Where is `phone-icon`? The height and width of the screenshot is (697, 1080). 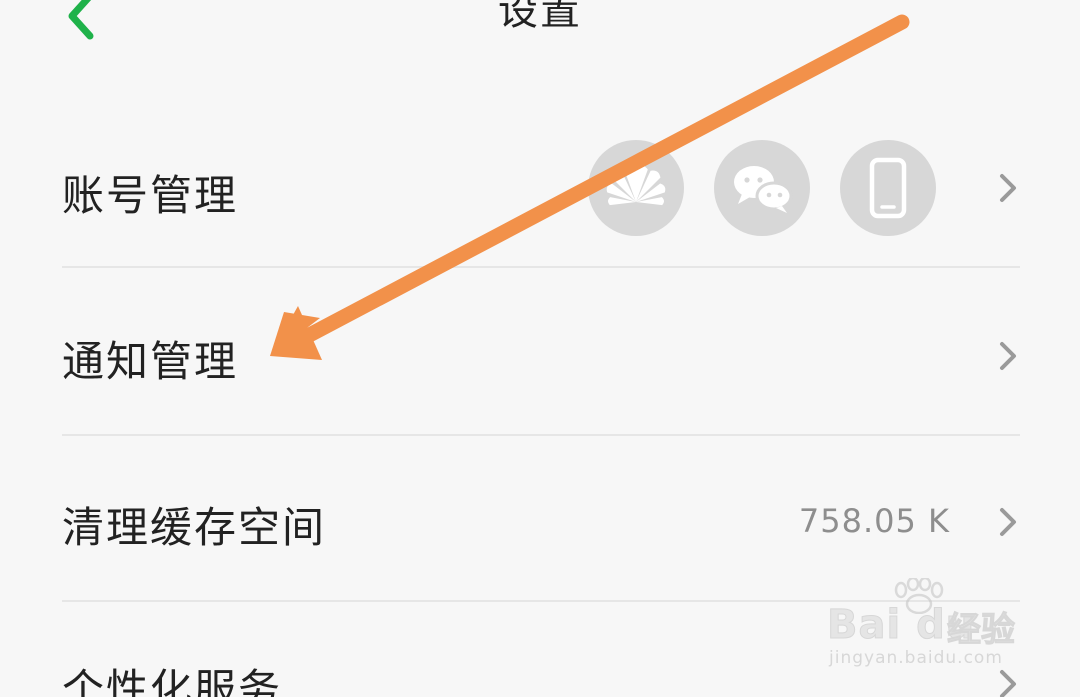
phone-icon is located at coordinates (888, 188).